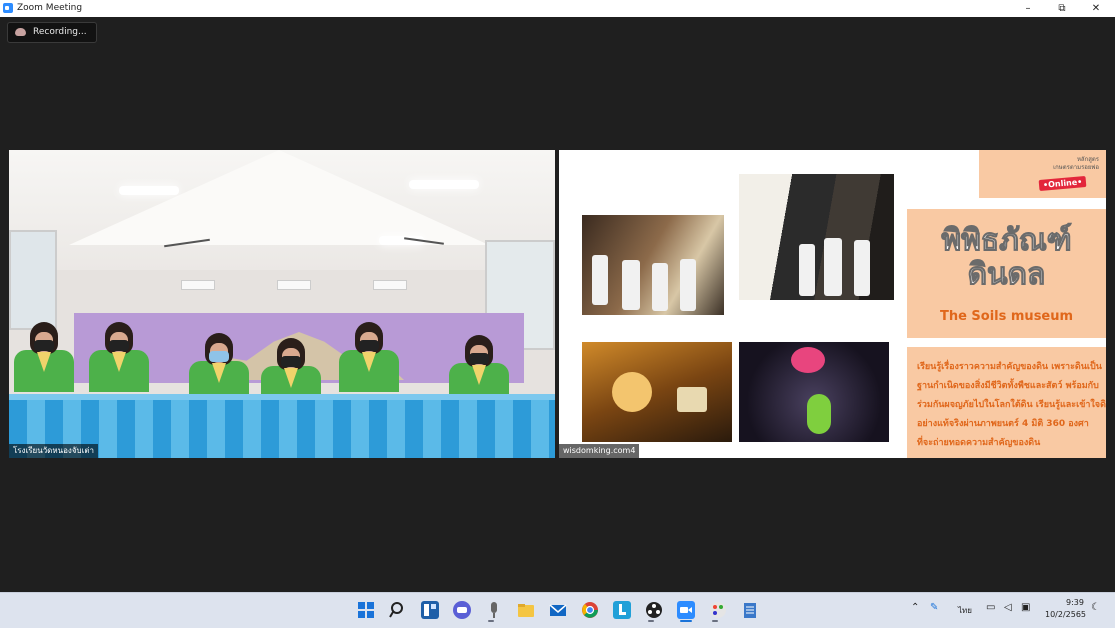  Describe the element at coordinates (686, 621) in the screenshot. I see `active-indicator` at that location.